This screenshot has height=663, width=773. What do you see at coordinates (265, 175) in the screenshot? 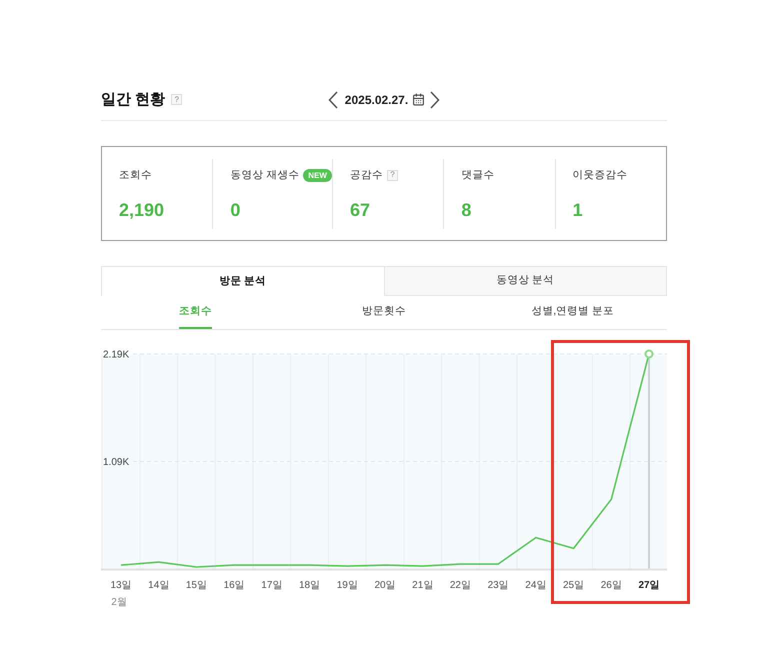
I see `stat-label: 동영상 재생수` at bounding box center [265, 175].